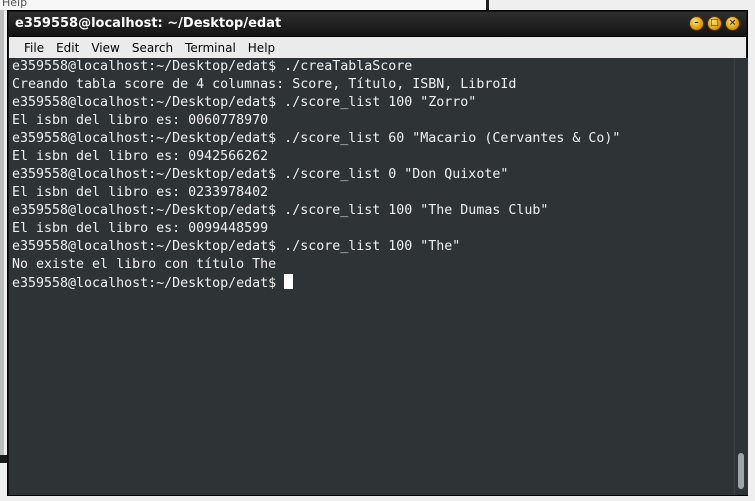 Image resolution: width=755 pixels, height=501 pixels. What do you see at coordinates (148, 23) in the screenshot?
I see `window-title: e359558@localhost: ~/Desktop/edat` at bounding box center [148, 23].